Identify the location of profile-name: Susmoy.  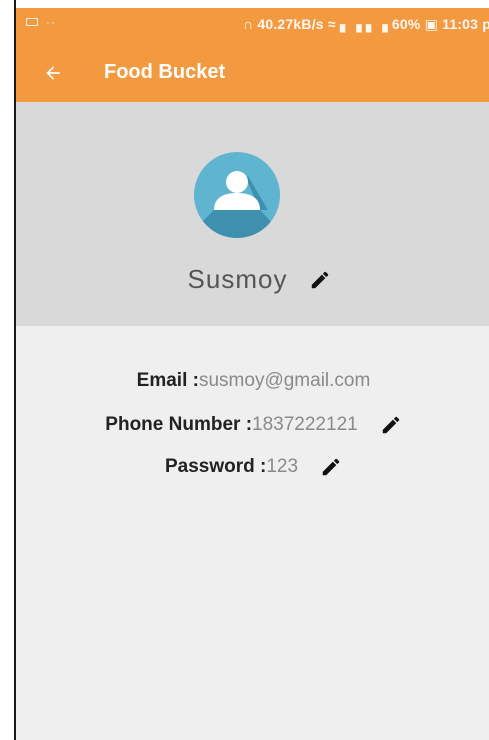
(237, 279).